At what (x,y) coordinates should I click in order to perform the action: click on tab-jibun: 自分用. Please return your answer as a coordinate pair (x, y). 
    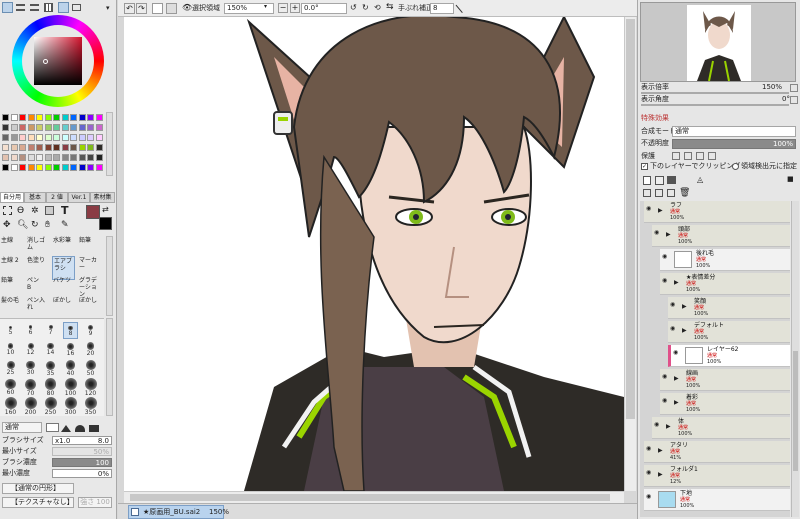
    Looking at the image, I should click on (12, 197).